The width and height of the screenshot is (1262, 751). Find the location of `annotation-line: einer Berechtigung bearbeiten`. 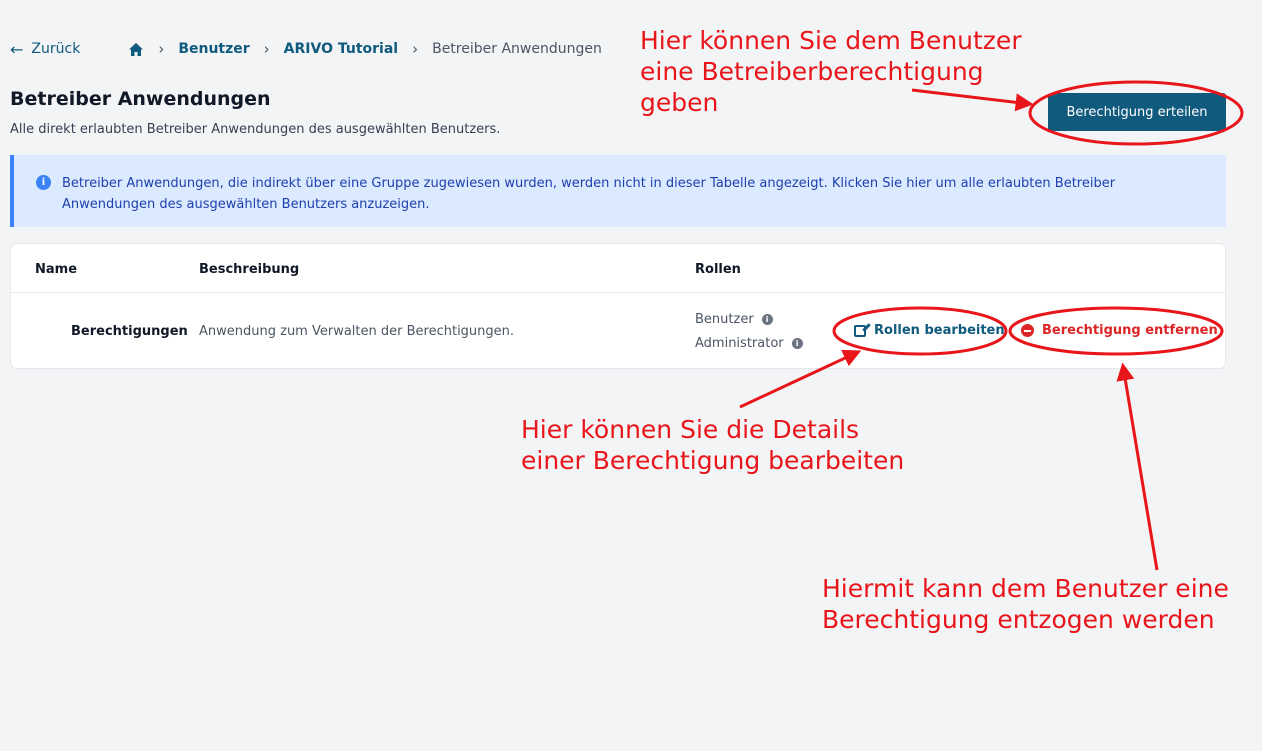

annotation-line: einer Berechtigung bearbeiten is located at coordinates (713, 460).